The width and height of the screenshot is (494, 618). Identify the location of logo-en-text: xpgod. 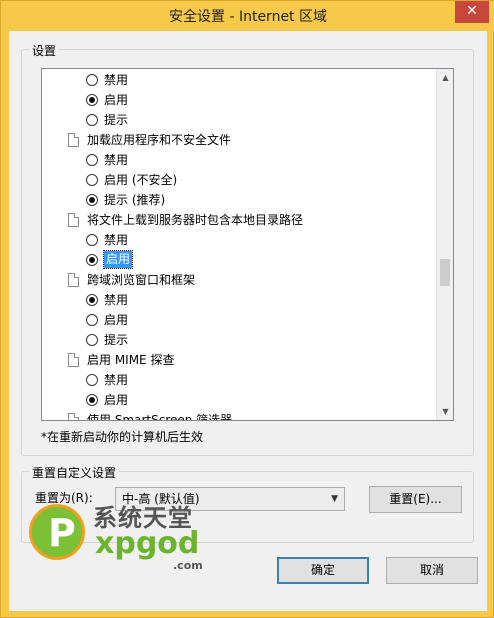
(147, 543).